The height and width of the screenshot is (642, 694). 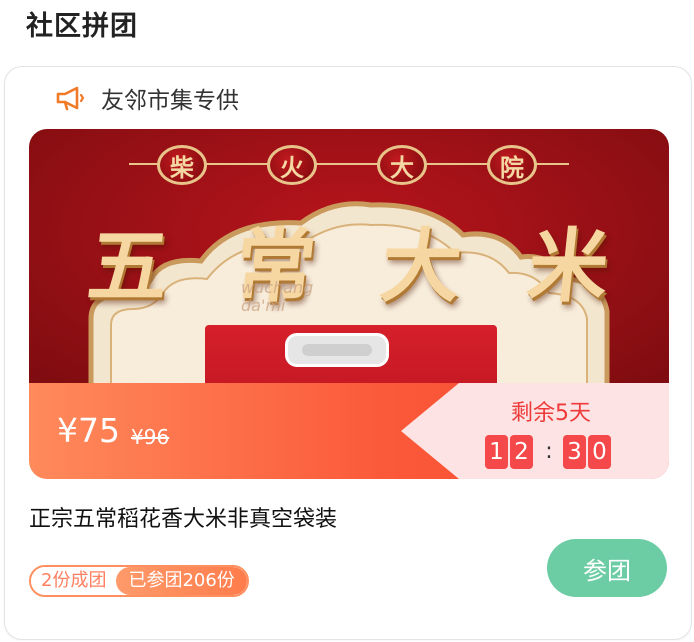 I want to click on megaphone-icon, so click(x=71, y=98).